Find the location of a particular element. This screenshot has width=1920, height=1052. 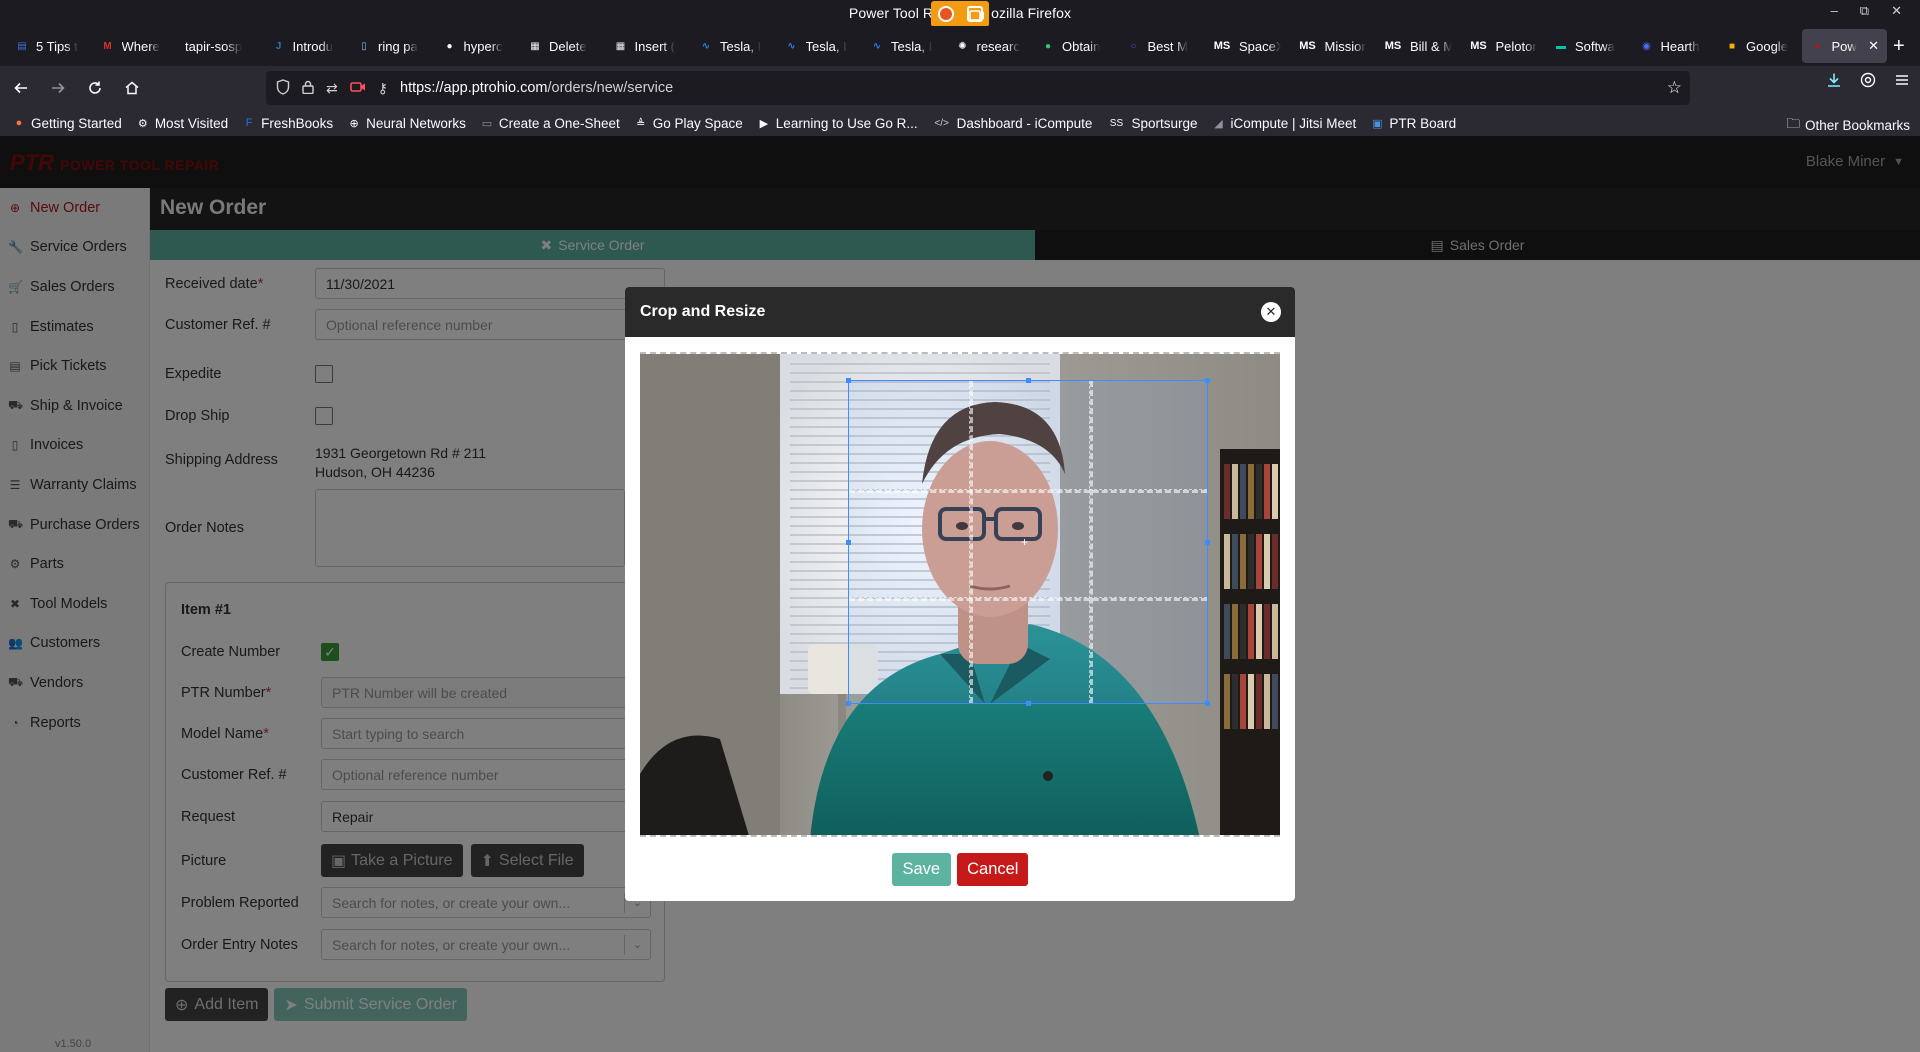

crop-handle-sw is located at coordinates (848, 703).